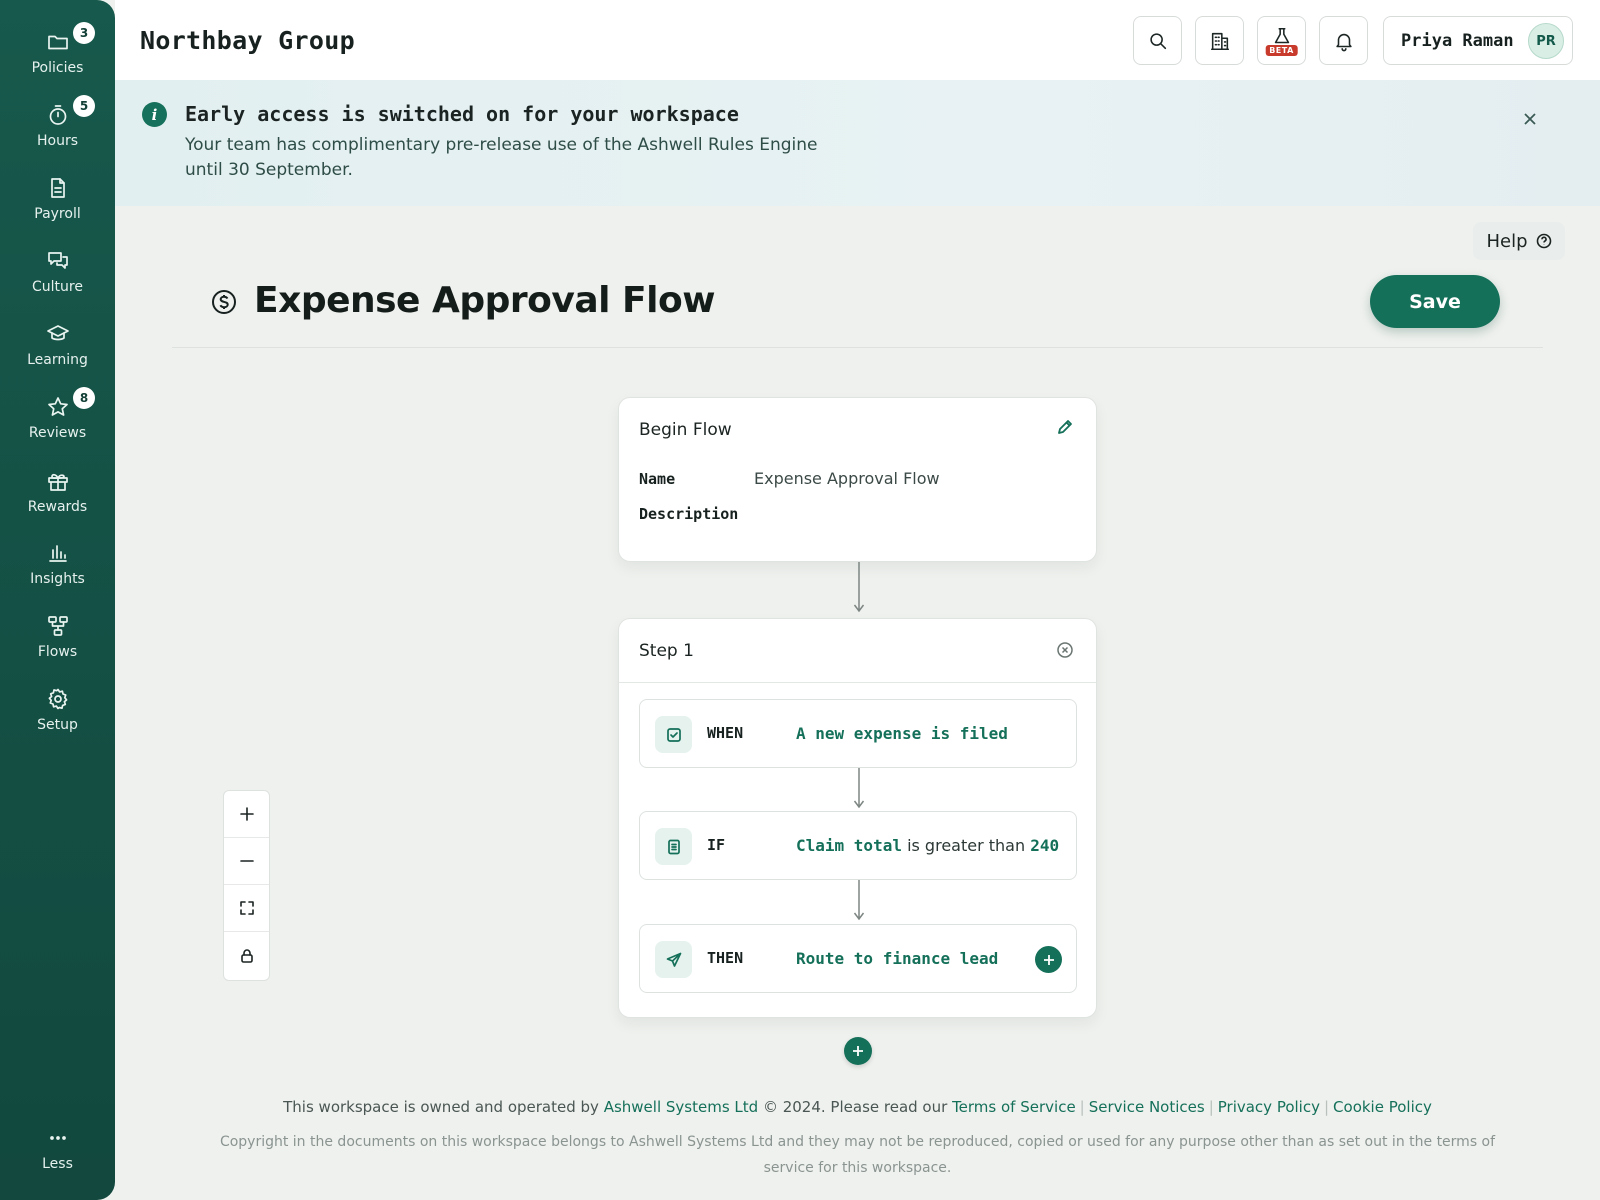 The height and width of the screenshot is (1200, 1600). I want to click on notifications-button, so click(1343, 40).